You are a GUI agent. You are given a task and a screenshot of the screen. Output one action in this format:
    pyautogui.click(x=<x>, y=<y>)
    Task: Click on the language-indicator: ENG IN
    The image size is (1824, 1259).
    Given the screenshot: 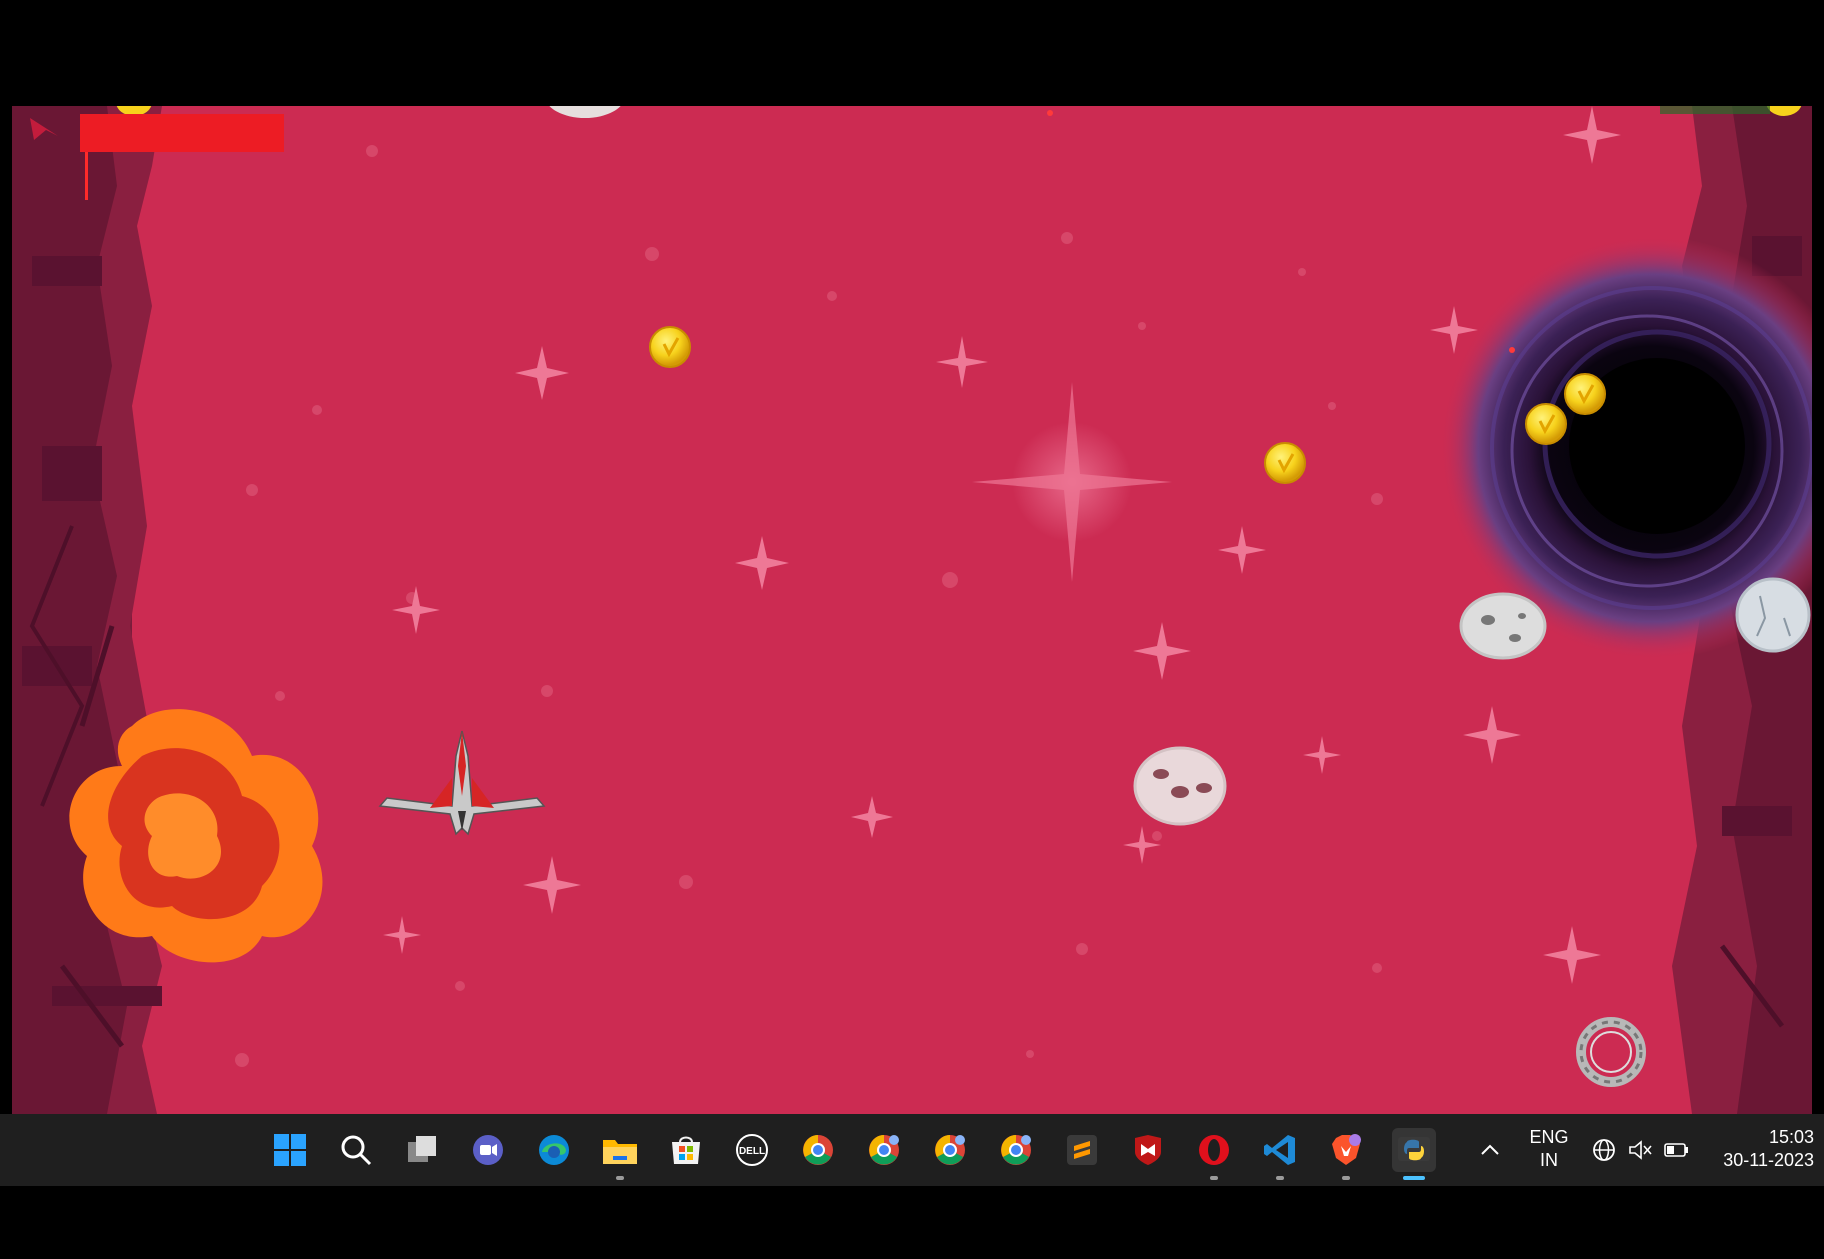 What is the action you would take?
    pyautogui.click(x=1549, y=1149)
    